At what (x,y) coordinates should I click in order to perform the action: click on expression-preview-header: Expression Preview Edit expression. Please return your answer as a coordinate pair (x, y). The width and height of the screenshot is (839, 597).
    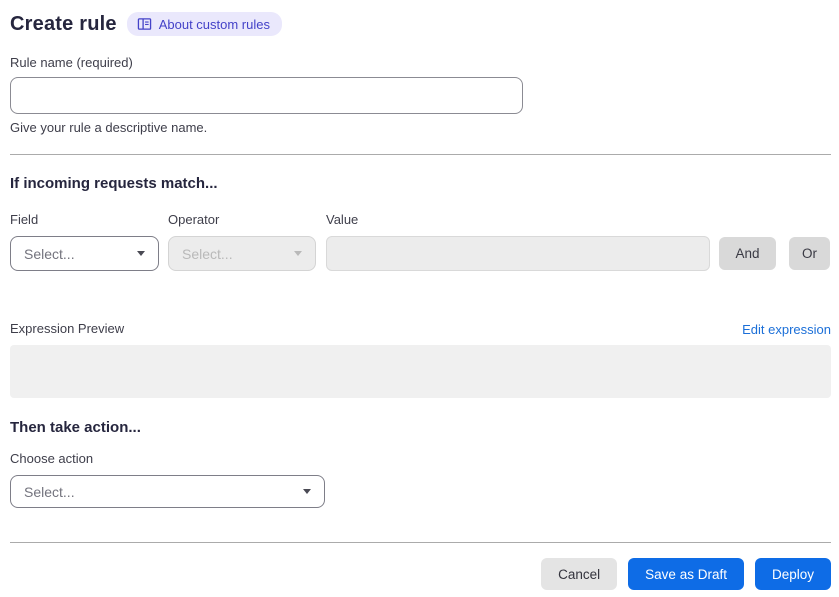
    Looking at the image, I should click on (420, 329).